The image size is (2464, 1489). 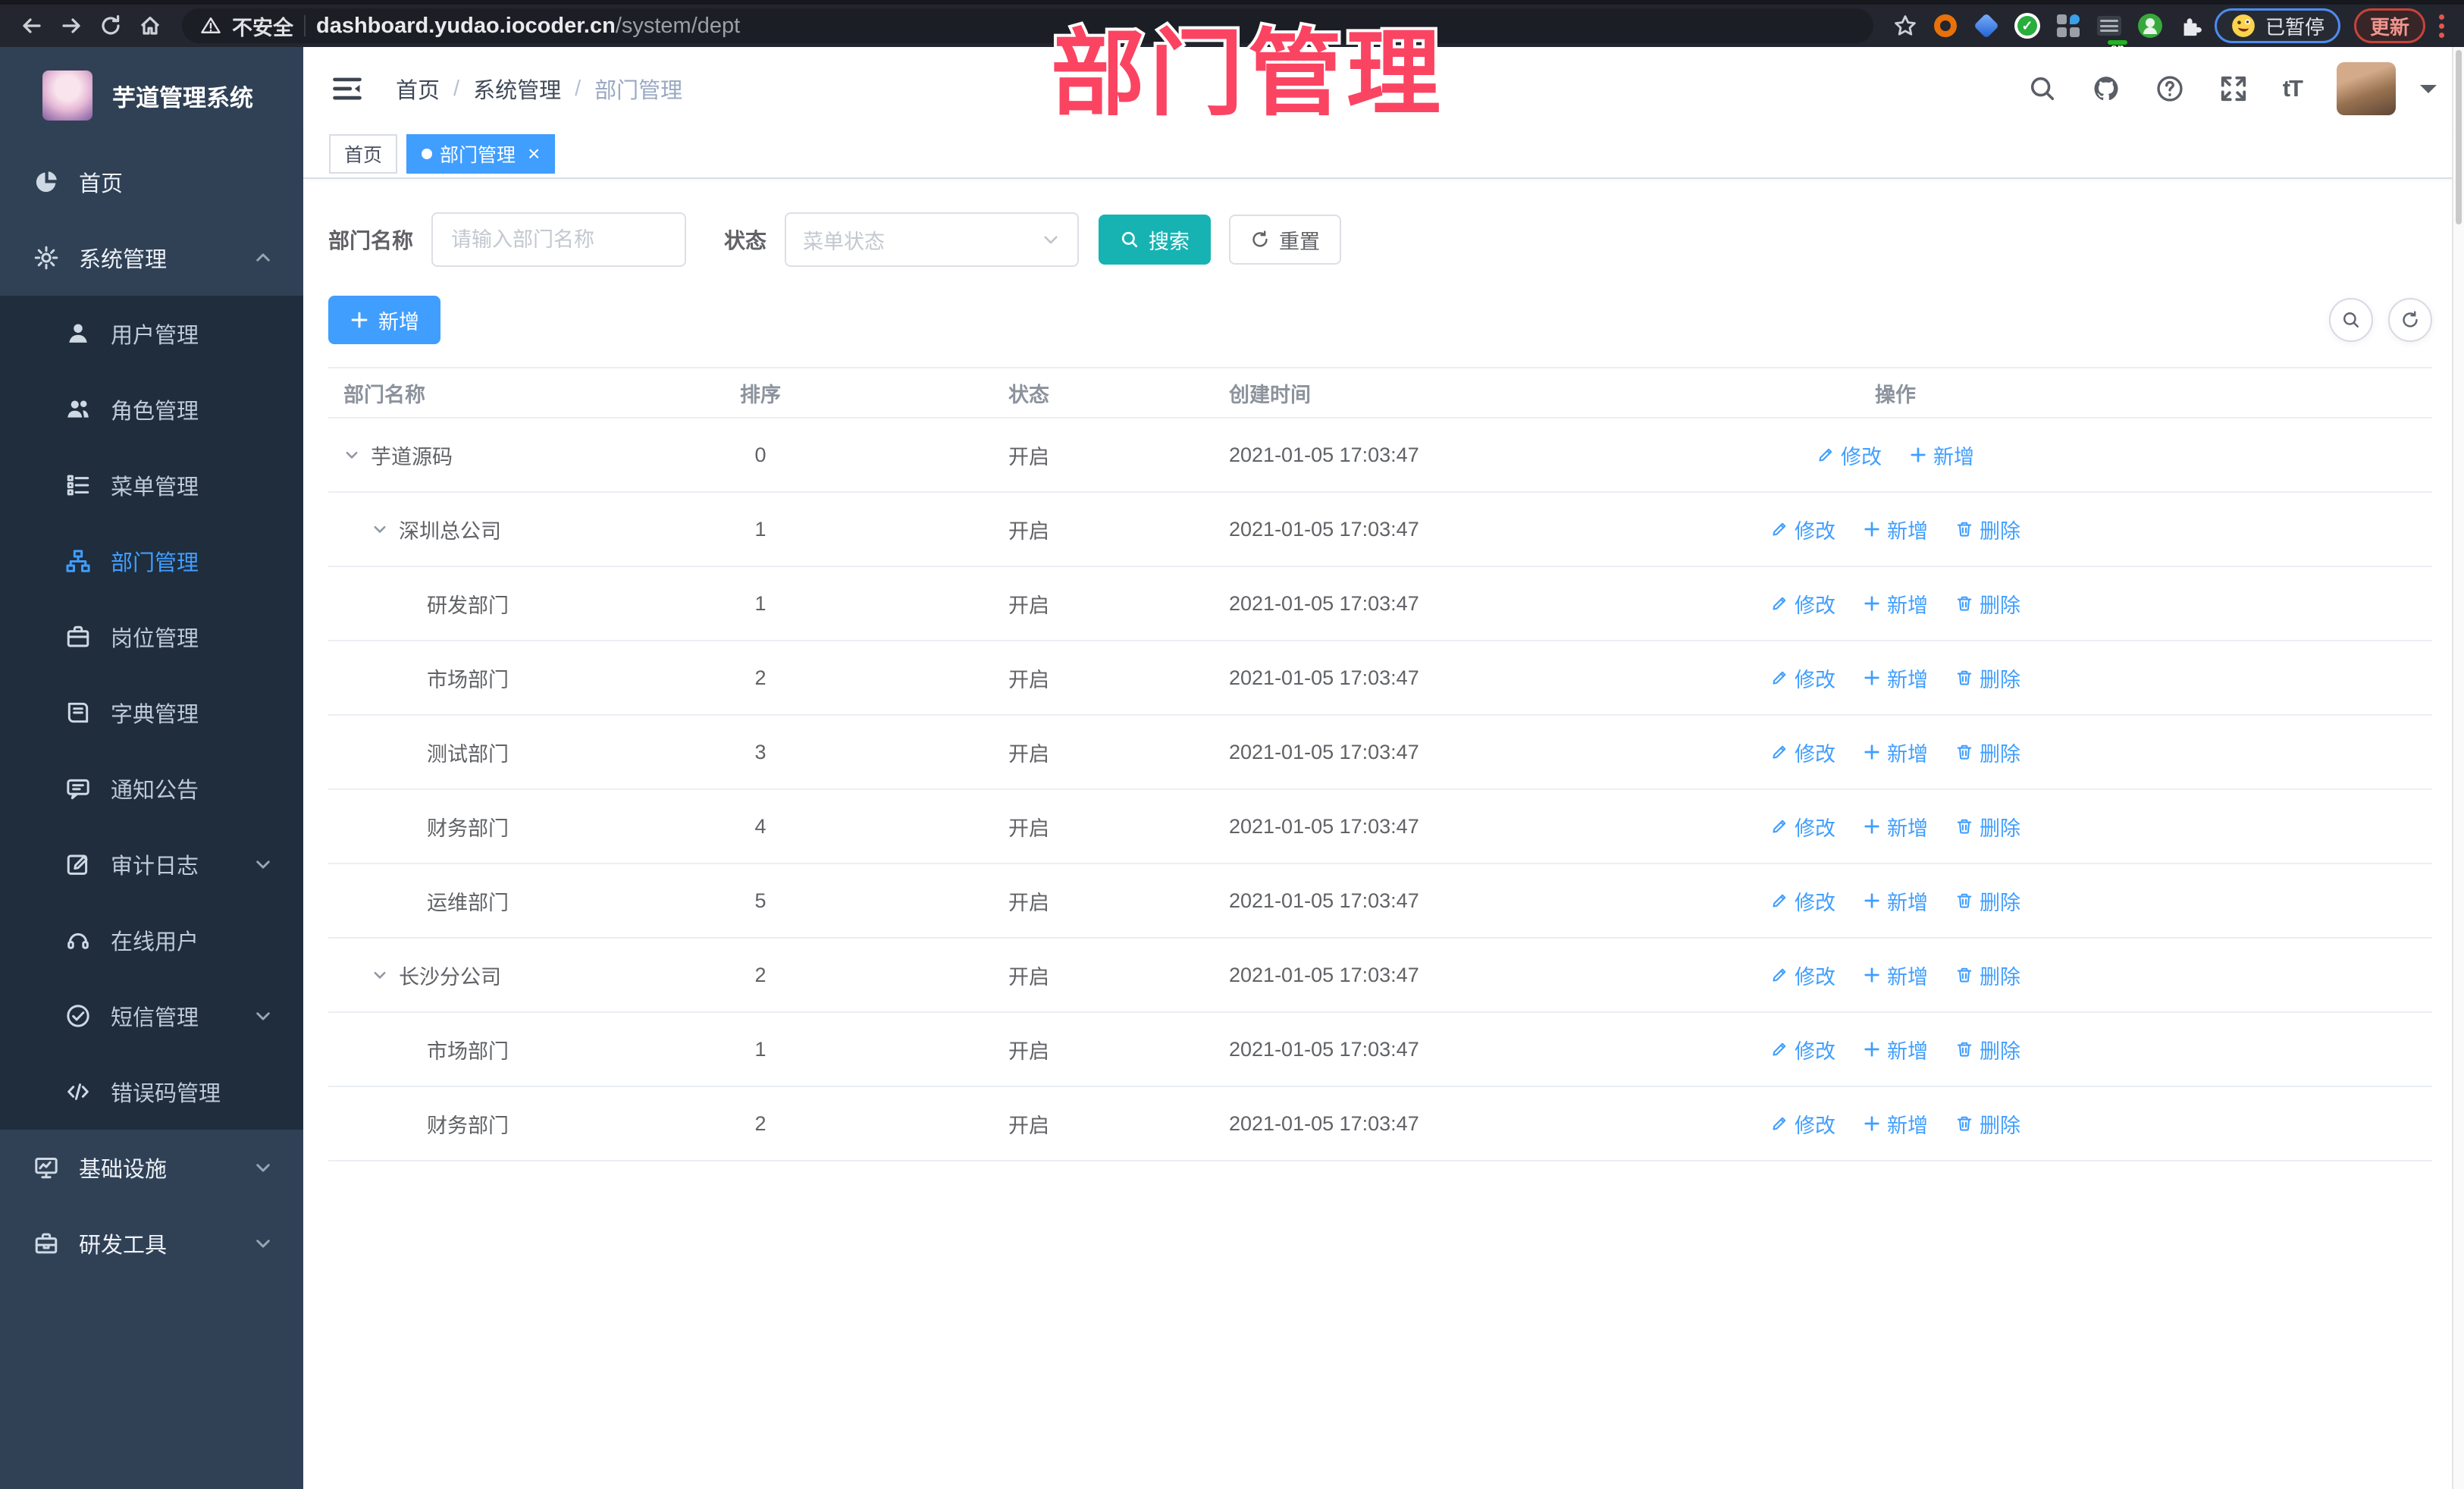 What do you see at coordinates (151, 485) in the screenshot?
I see `sidebar-item-menu: 菜单管理` at bounding box center [151, 485].